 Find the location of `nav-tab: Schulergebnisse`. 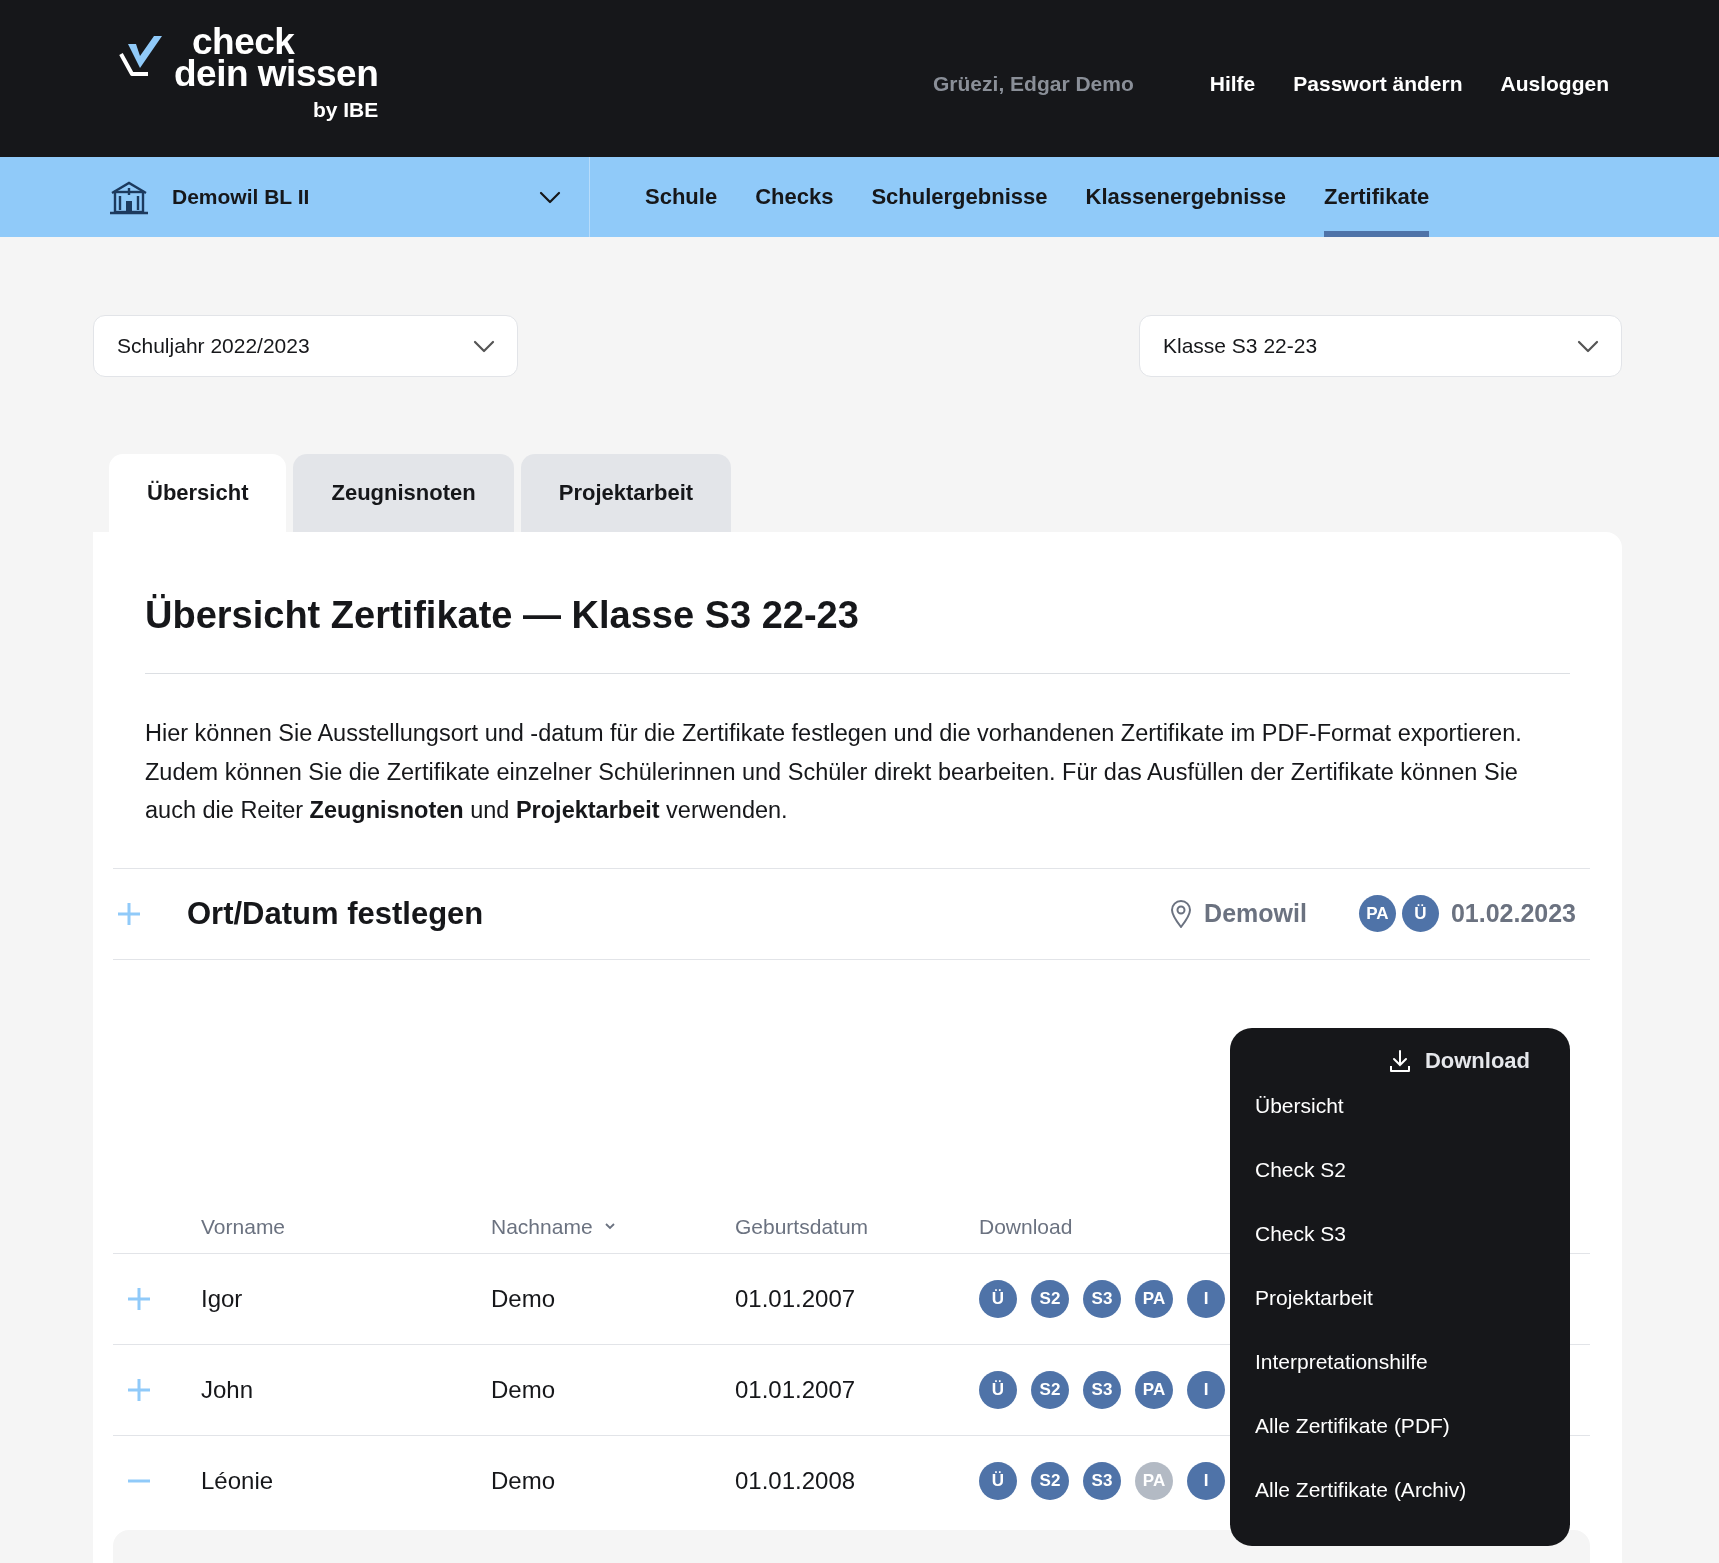

nav-tab: Schulergebnisse is located at coordinates (959, 197).